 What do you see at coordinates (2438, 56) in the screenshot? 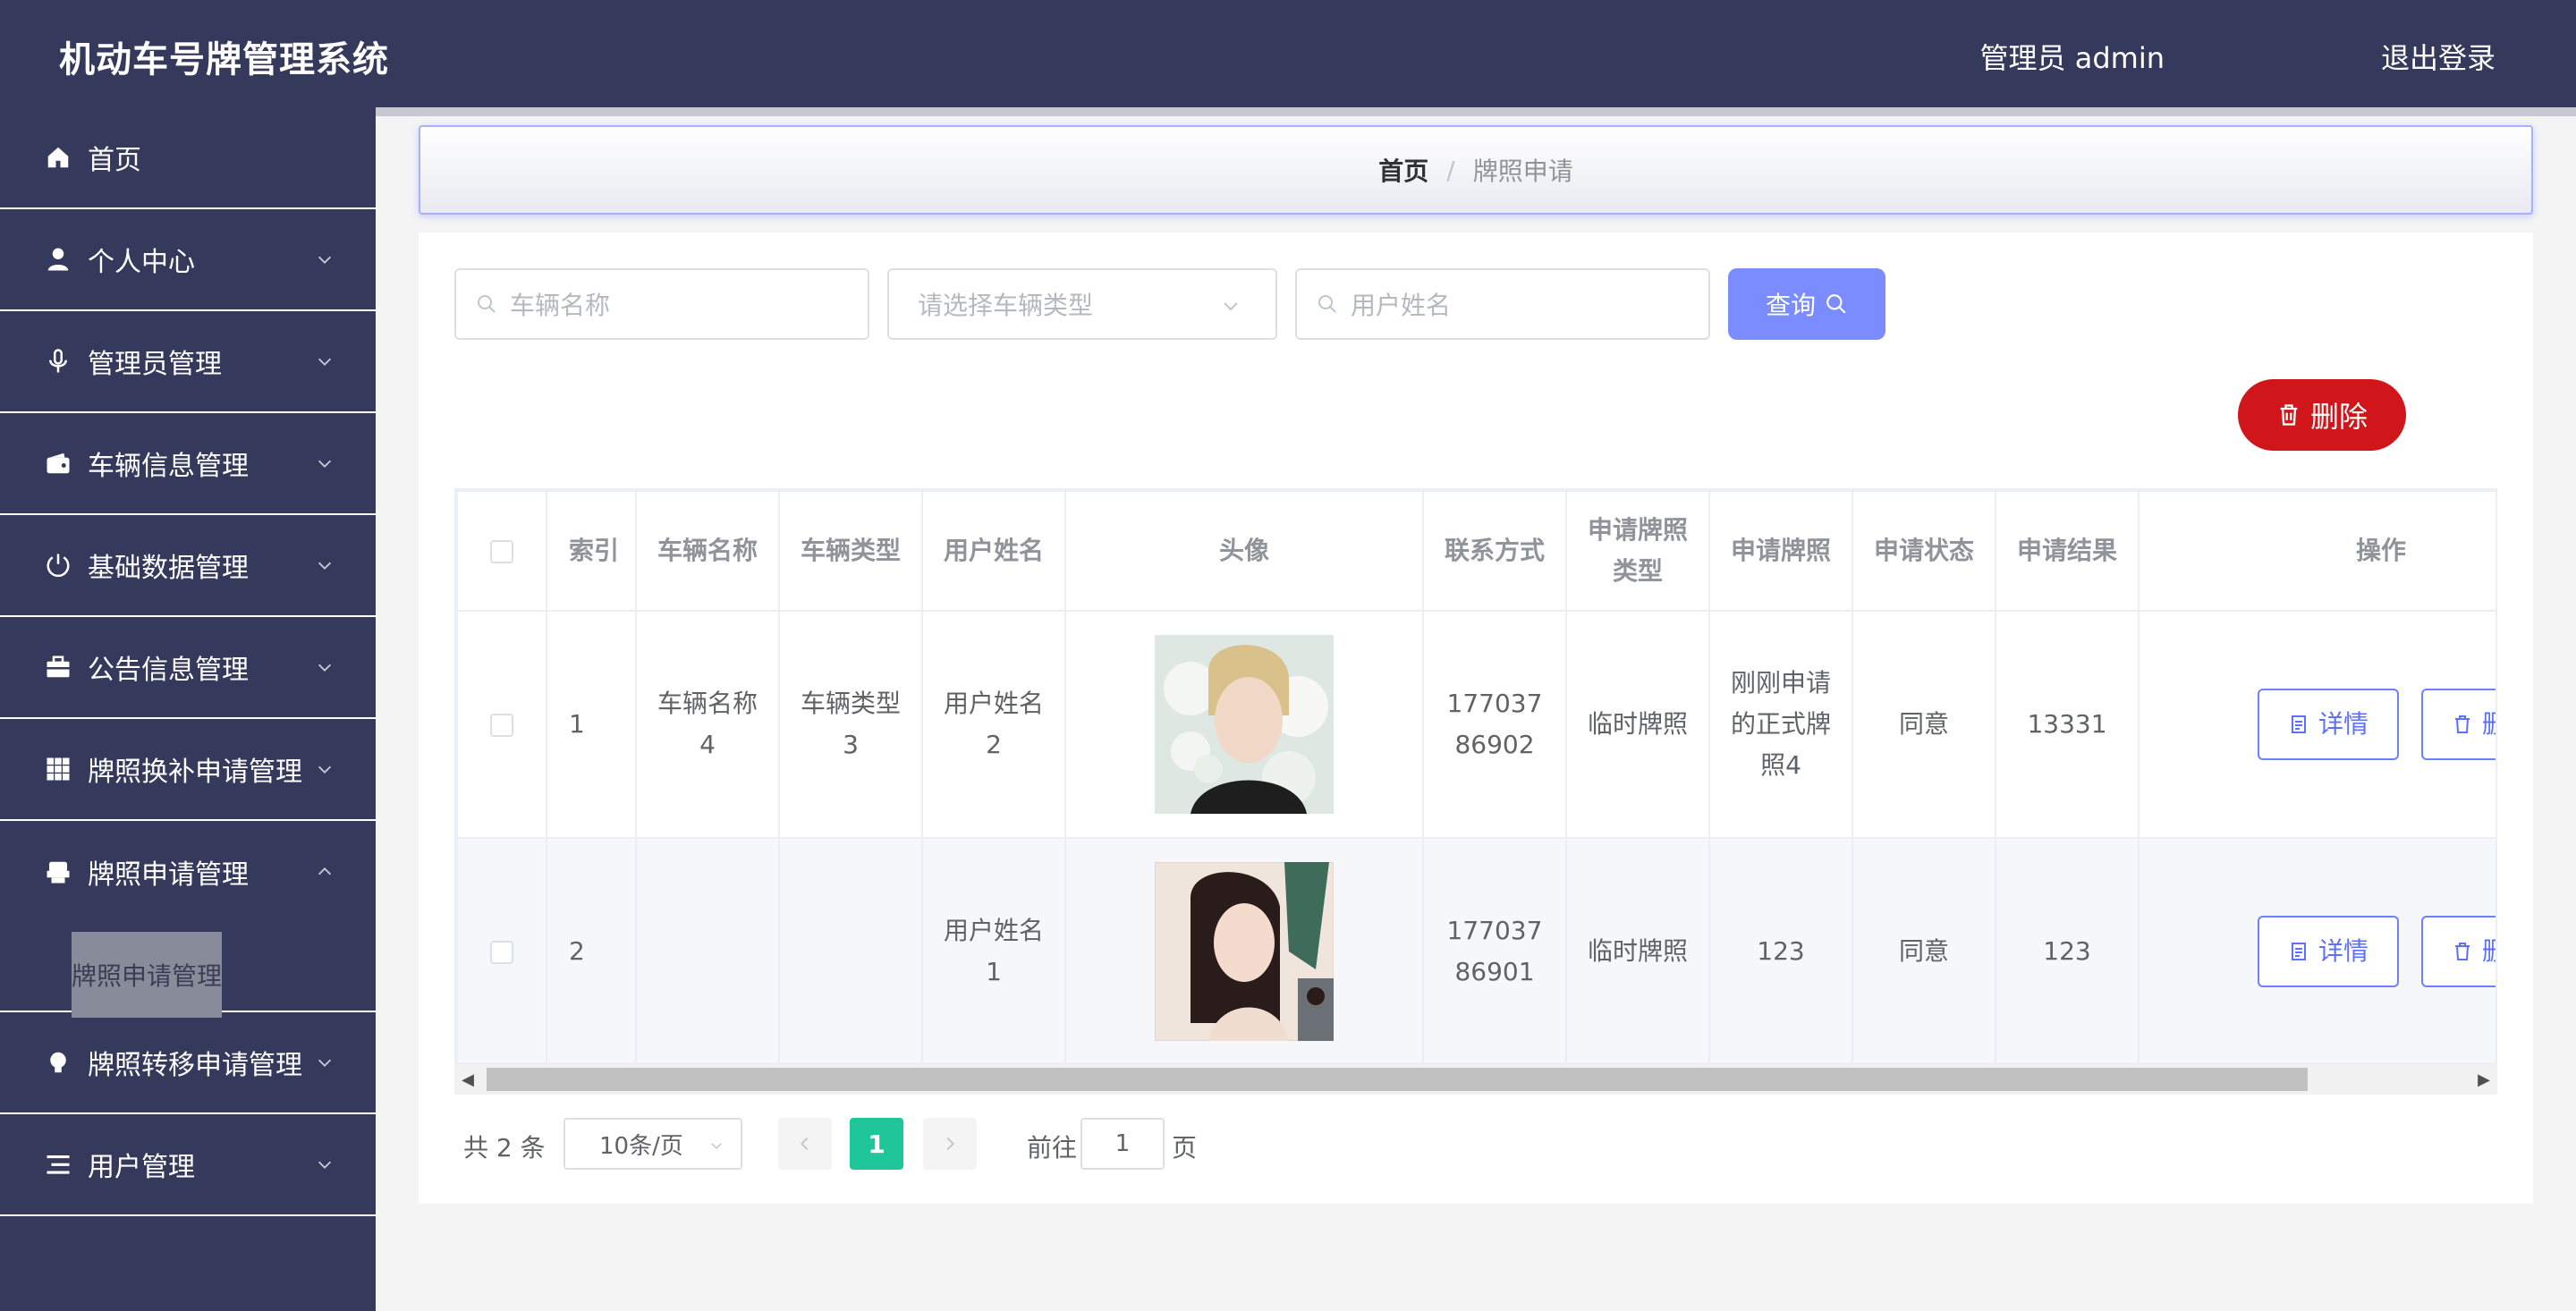
I see `logout-link: 退出登录` at bounding box center [2438, 56].